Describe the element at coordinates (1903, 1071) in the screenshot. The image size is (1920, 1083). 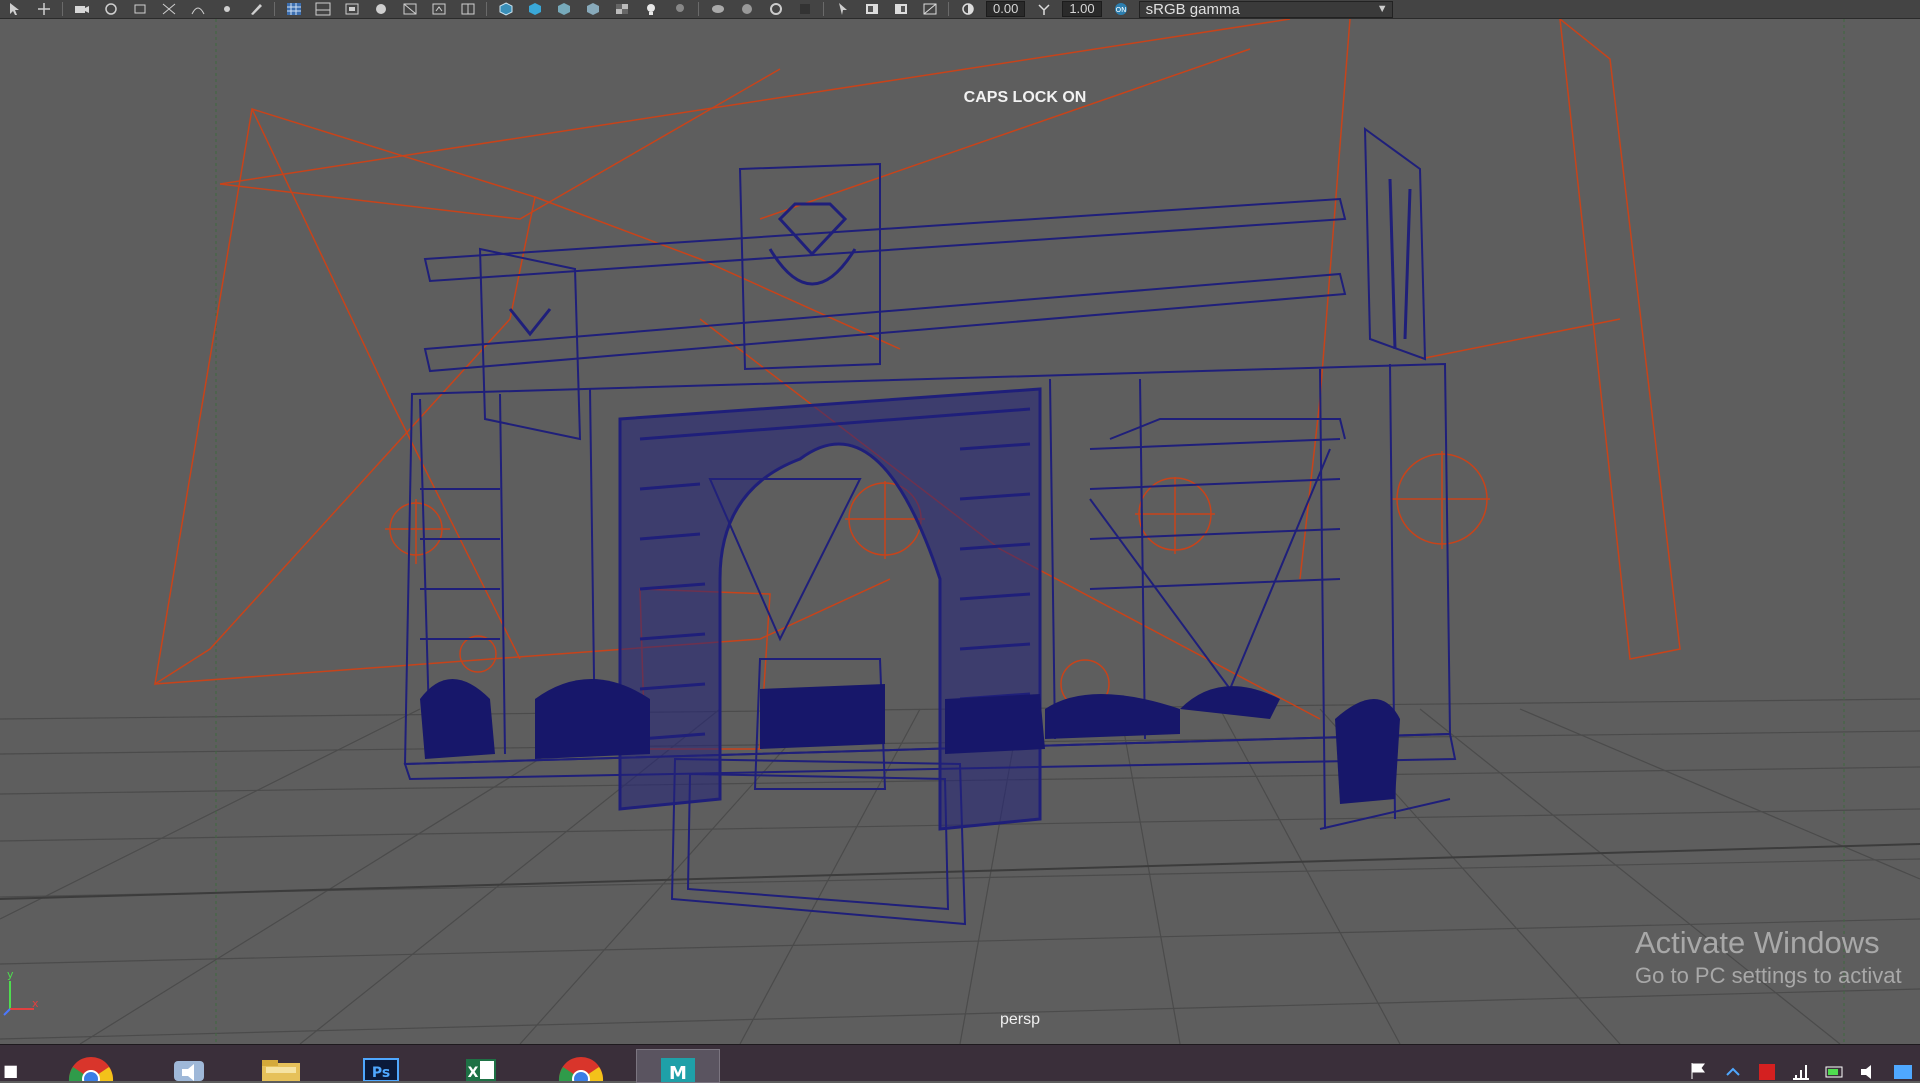
I see `keyboard-icon` at that location.